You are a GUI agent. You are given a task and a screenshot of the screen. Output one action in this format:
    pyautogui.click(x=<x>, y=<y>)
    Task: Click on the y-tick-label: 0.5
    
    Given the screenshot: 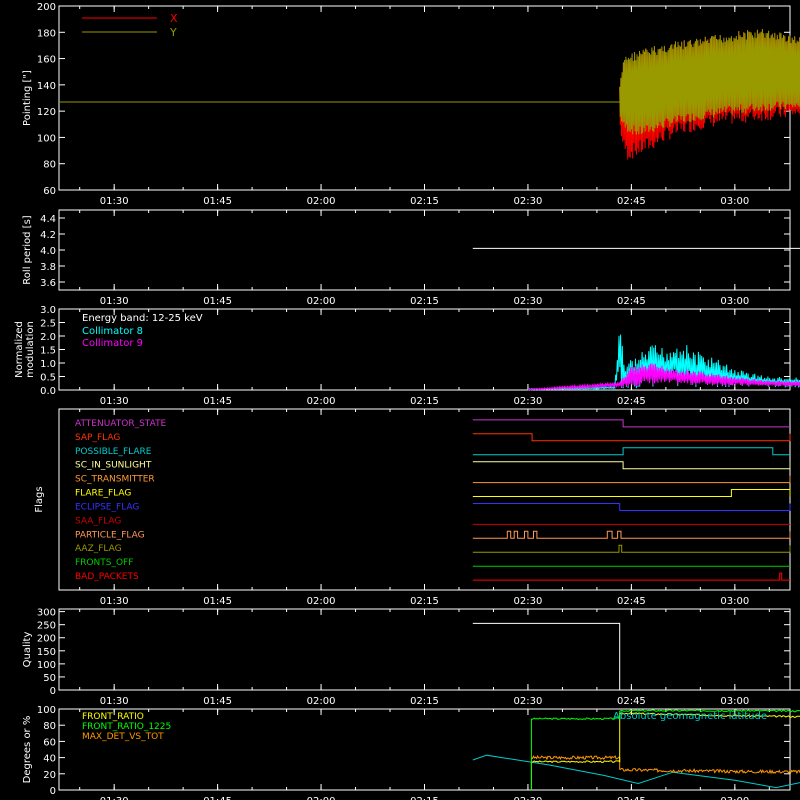 What is the action you would take?
    pyautogui.click(x=48, y=378)
    